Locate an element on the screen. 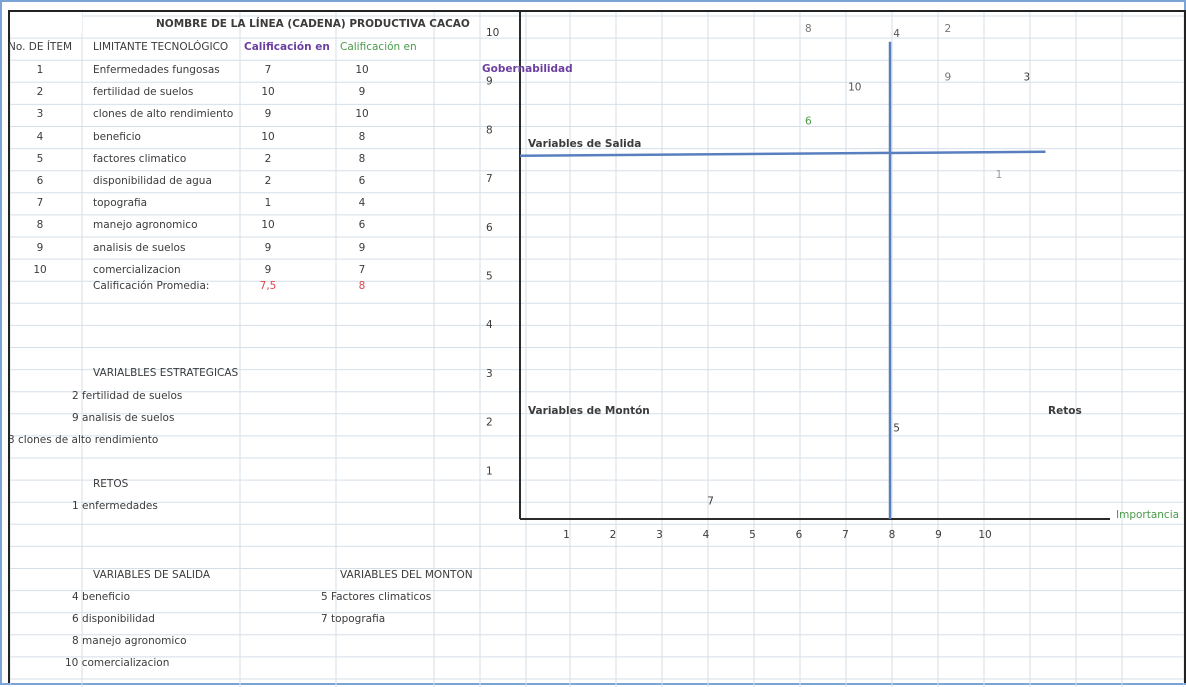  data-point-label: 8 is located at coordinates (808, 29).